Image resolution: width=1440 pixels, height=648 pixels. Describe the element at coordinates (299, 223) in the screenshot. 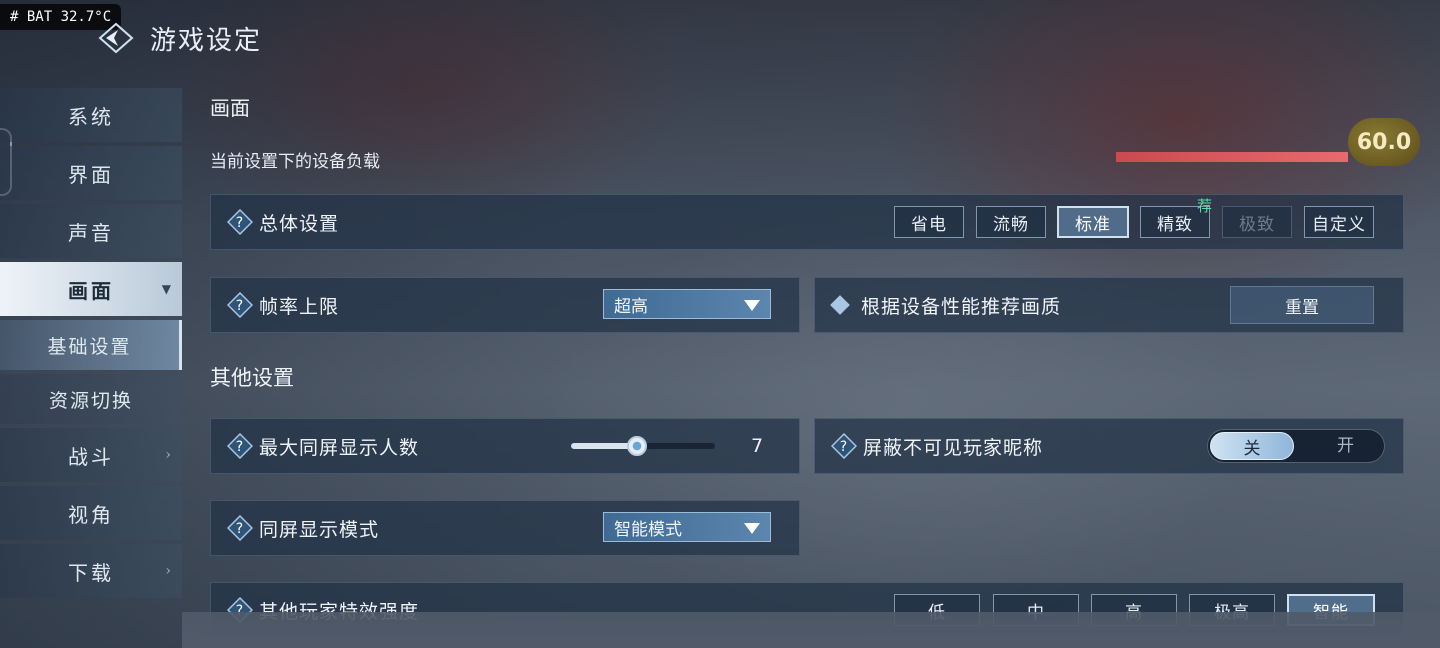

I see `overall-settings-label: 总体设置` at that location.